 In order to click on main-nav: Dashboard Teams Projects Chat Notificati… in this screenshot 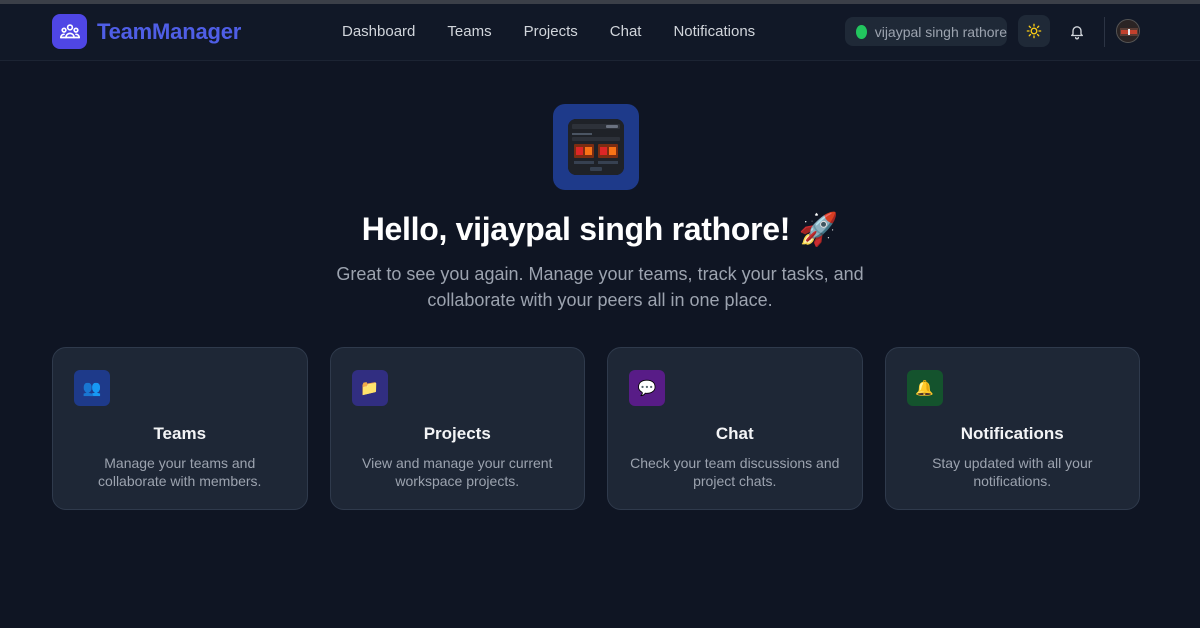, I will do `click(548, 32)`.